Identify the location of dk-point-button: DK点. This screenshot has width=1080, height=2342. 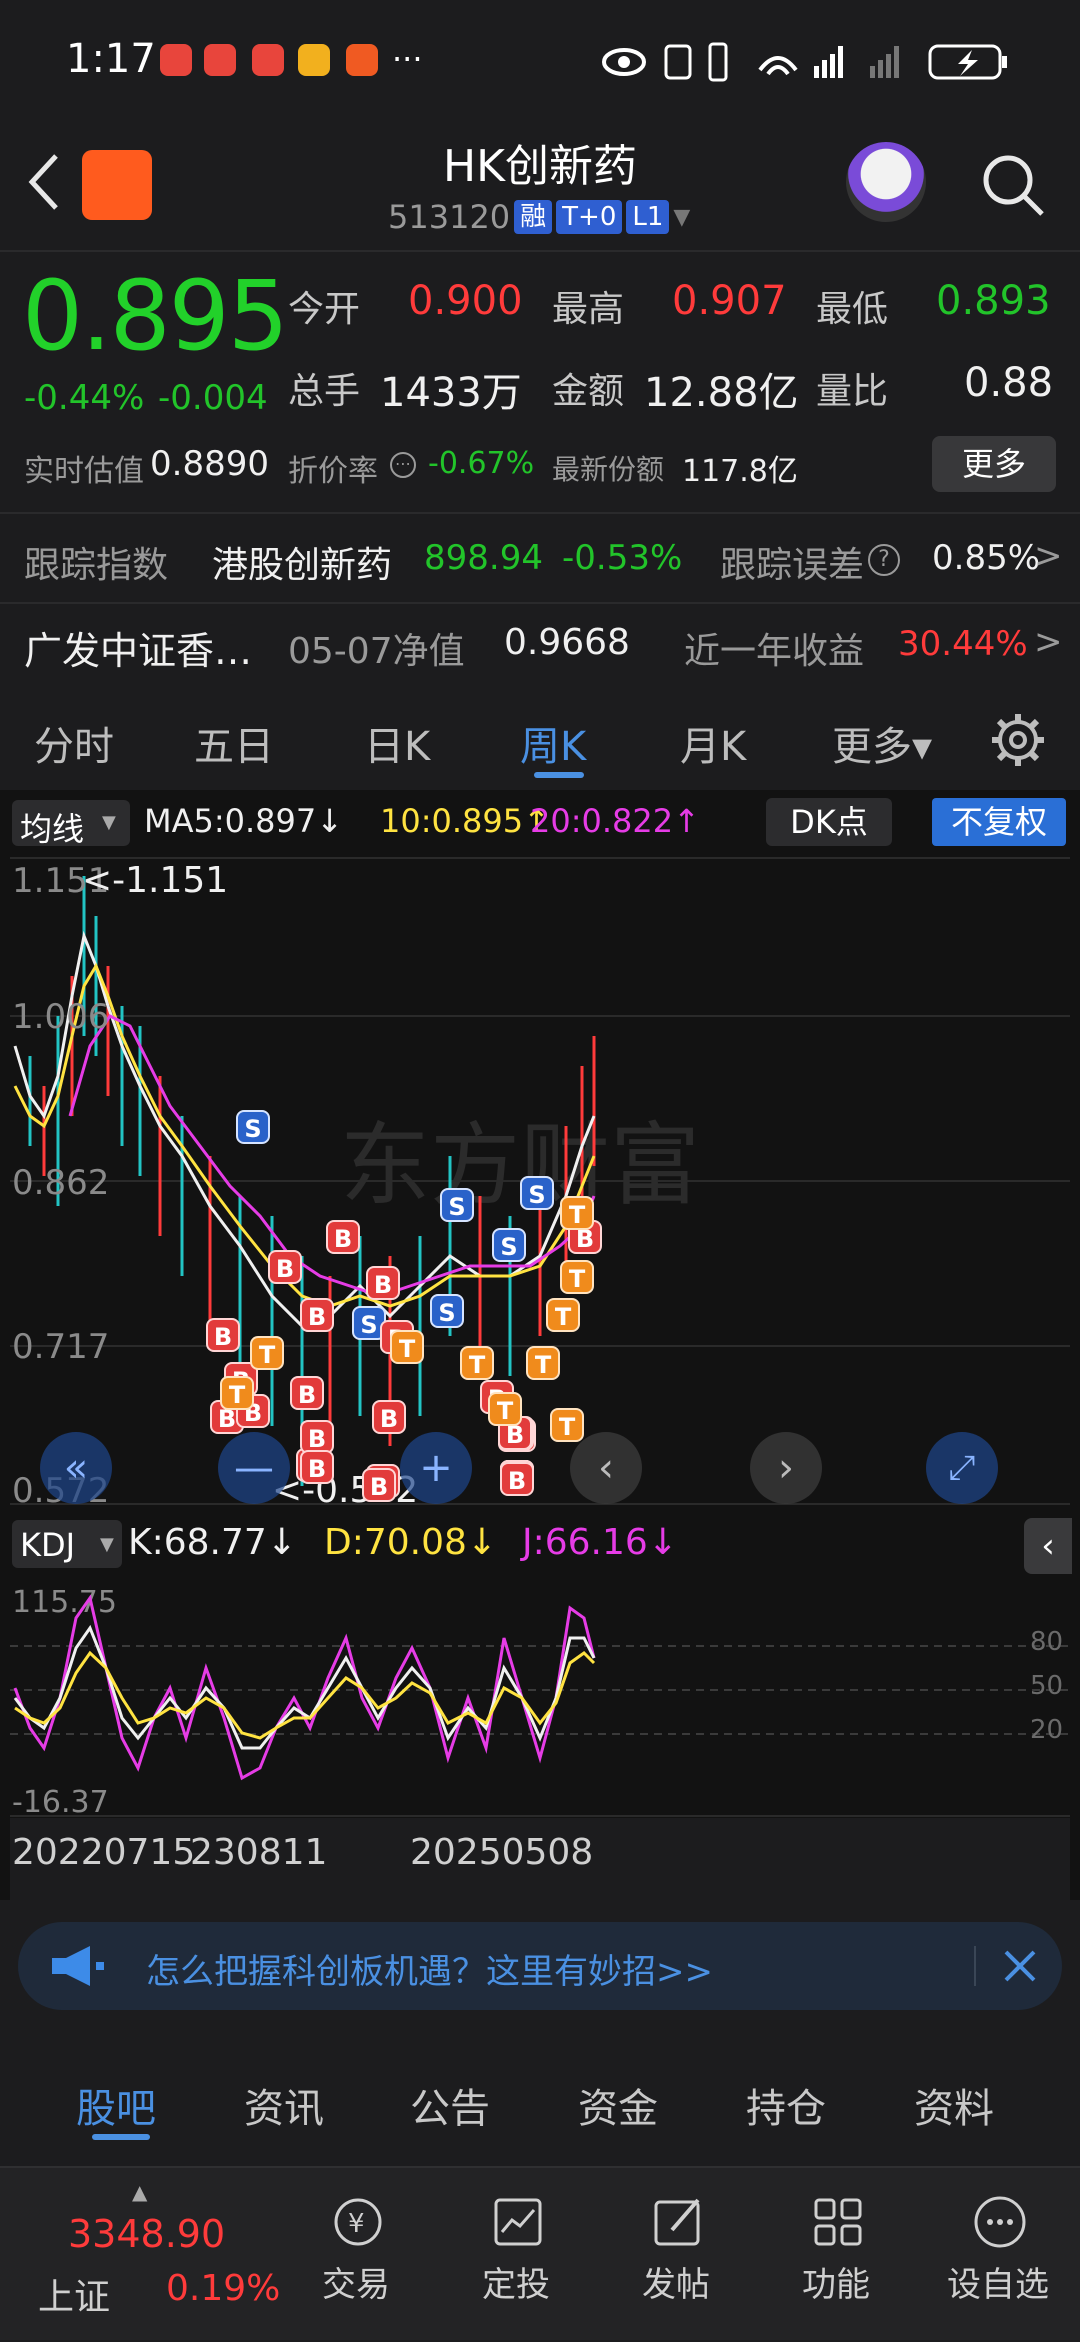
(829, 822).